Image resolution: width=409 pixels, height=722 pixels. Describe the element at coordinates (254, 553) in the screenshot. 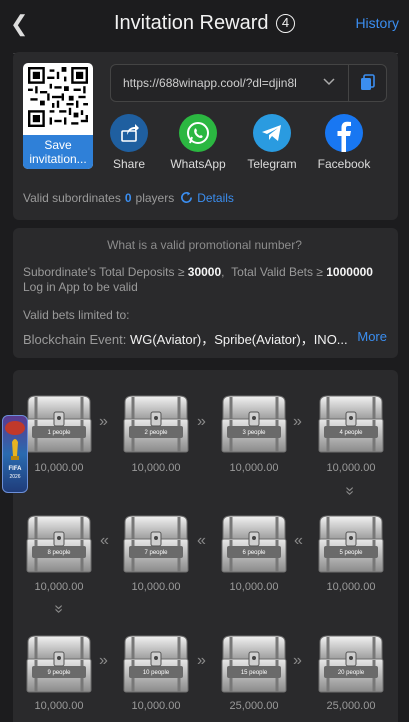

I see `chest-label: 6 people` at that location.